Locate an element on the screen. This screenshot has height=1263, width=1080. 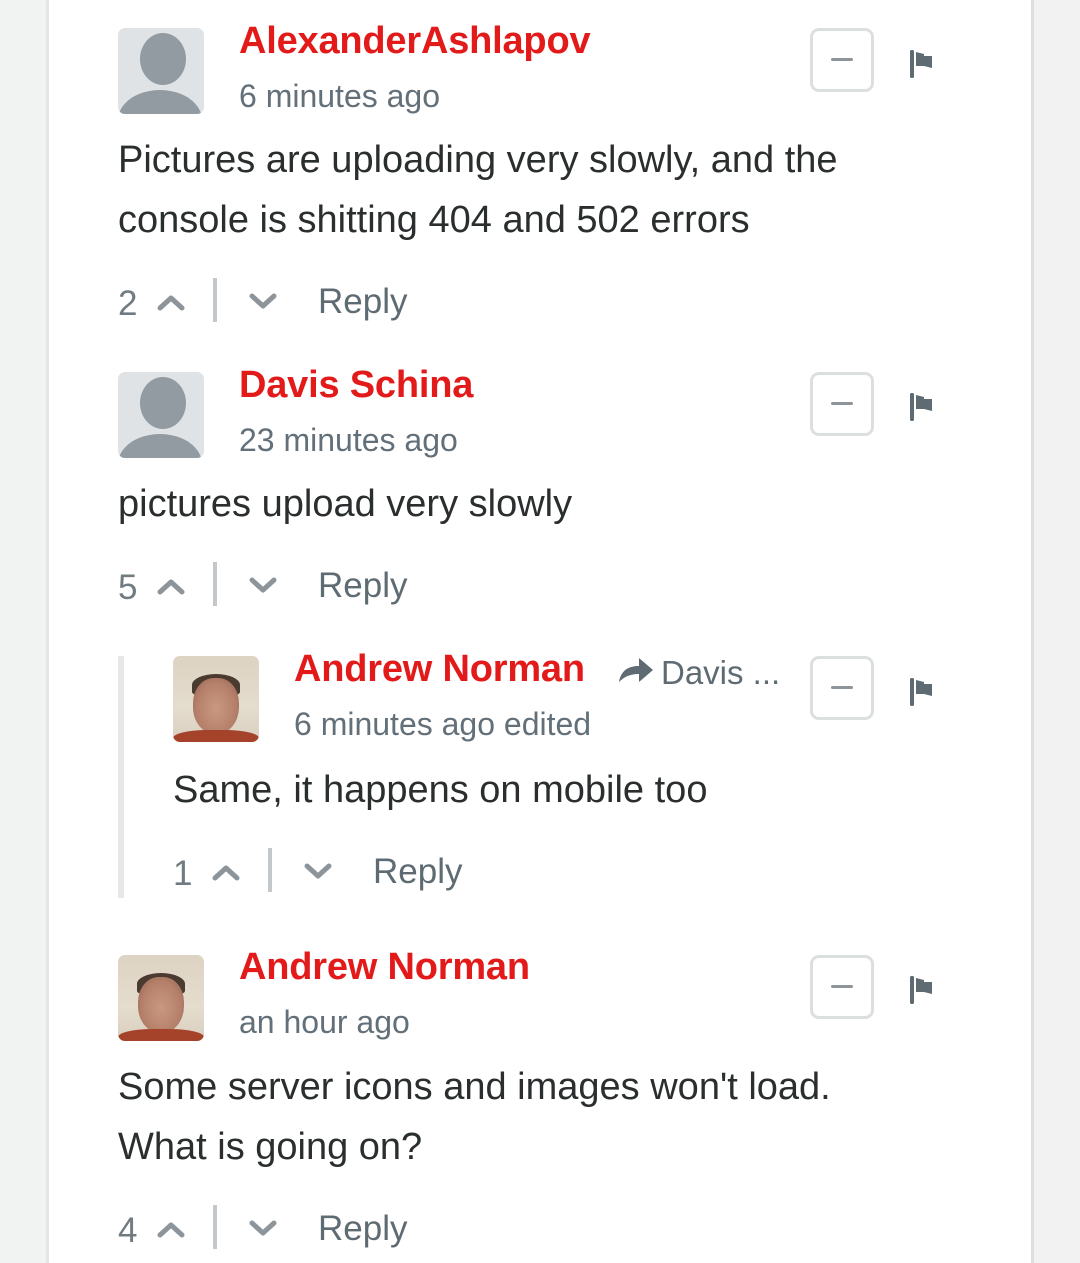
comment-author: Andrew Norman is located at coordinates (384, 967).